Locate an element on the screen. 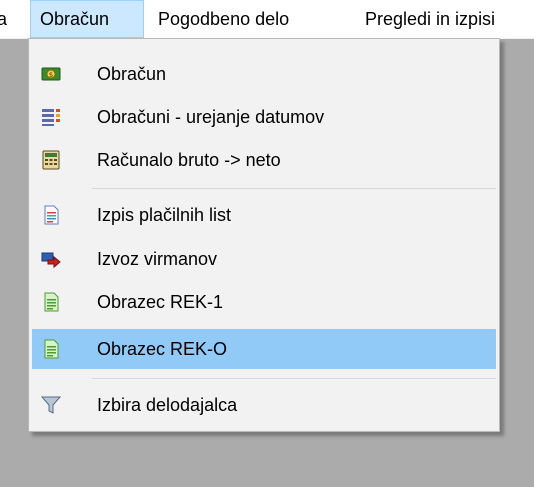  filter-icon is located at coordinates (51, 405).